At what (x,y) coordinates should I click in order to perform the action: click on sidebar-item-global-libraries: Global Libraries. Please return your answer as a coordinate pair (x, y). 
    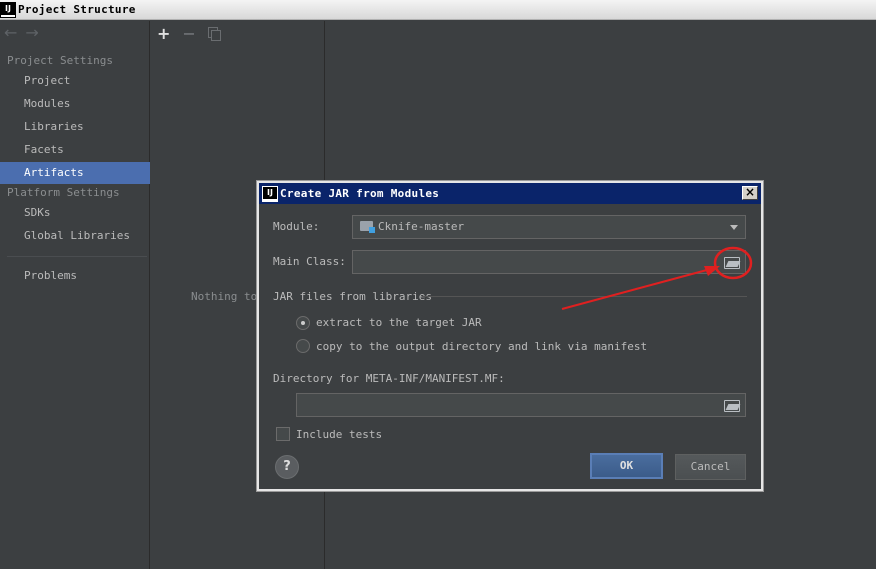
    Looking at the image, I should click on (75, 236).